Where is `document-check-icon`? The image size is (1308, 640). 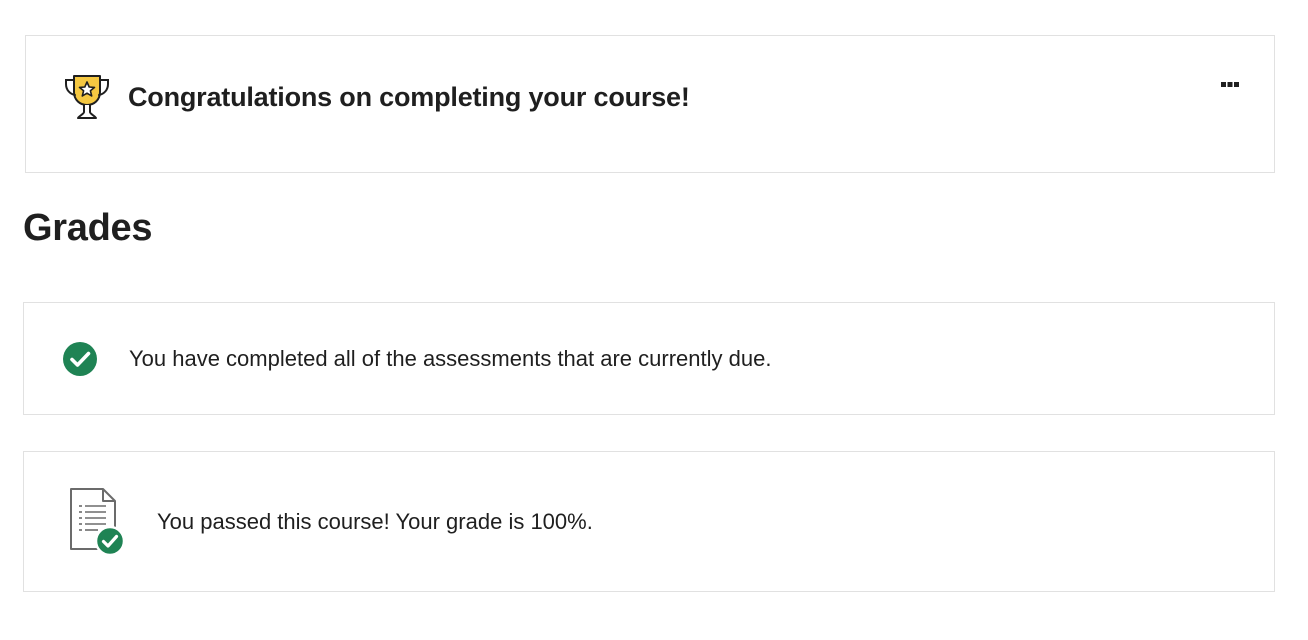
document-check-icon is located at coordinates (98, 522).